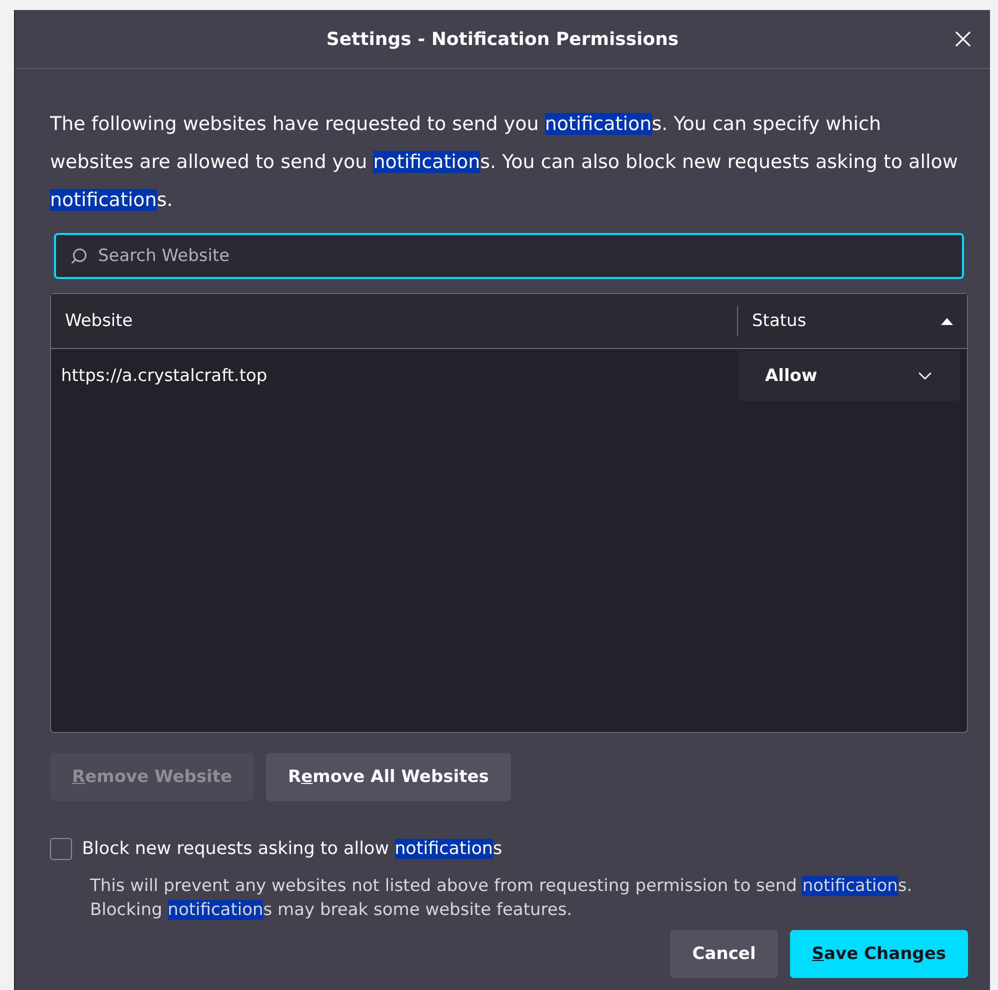 The image size is (998, 990). I want to click on website-cell-text: https://a.crystalcraft.top, so click(164, 376).